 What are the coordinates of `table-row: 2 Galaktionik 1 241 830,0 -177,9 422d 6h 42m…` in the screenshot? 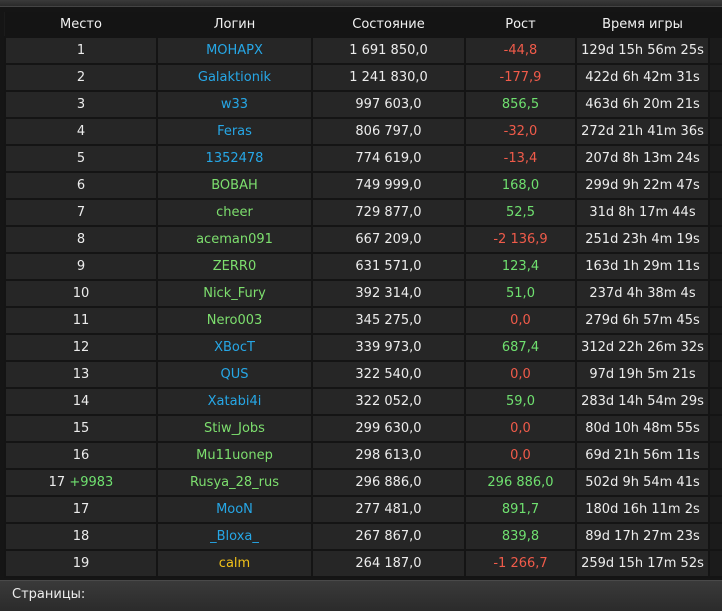 It's located at (363, 77).